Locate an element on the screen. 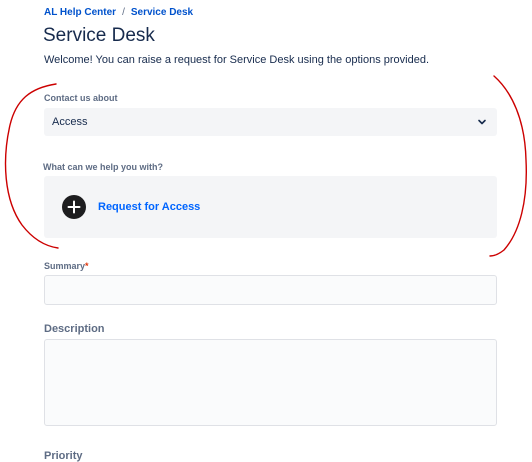  chevron-down-icon is located at coordinates (482, 122).